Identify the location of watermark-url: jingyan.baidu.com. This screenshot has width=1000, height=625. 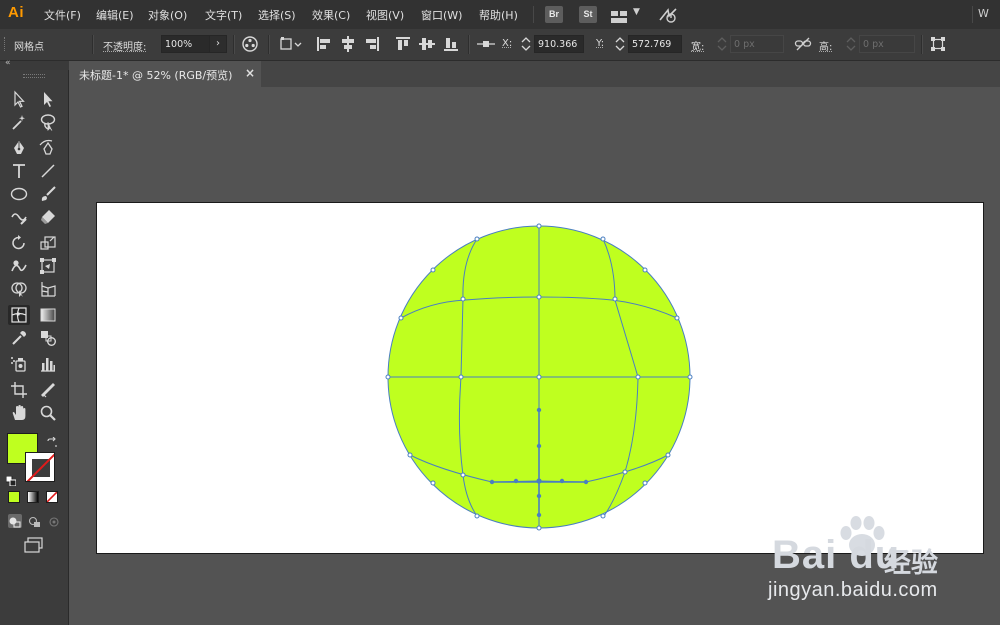
(853, 590).